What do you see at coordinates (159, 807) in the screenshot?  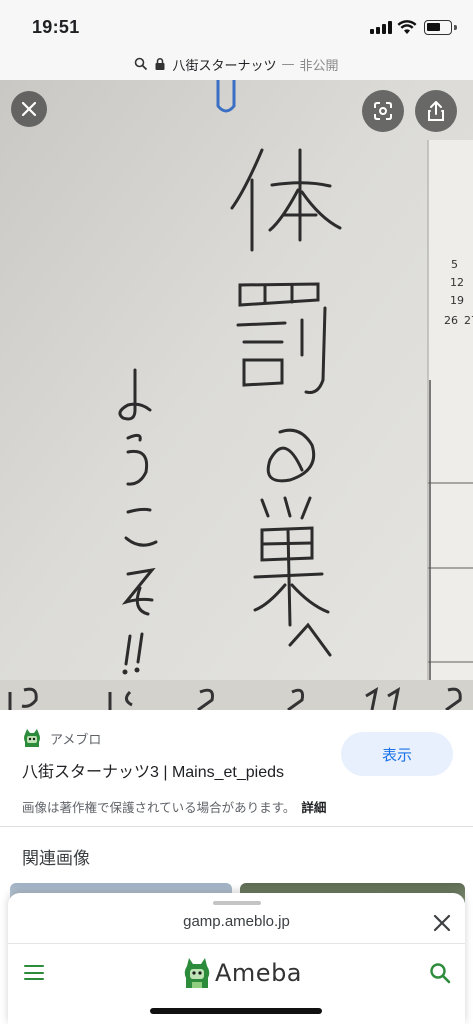 I see `copyright-notice-text: 画像は著作権で保護されている場合があります。` at bounding box center [159, 807].